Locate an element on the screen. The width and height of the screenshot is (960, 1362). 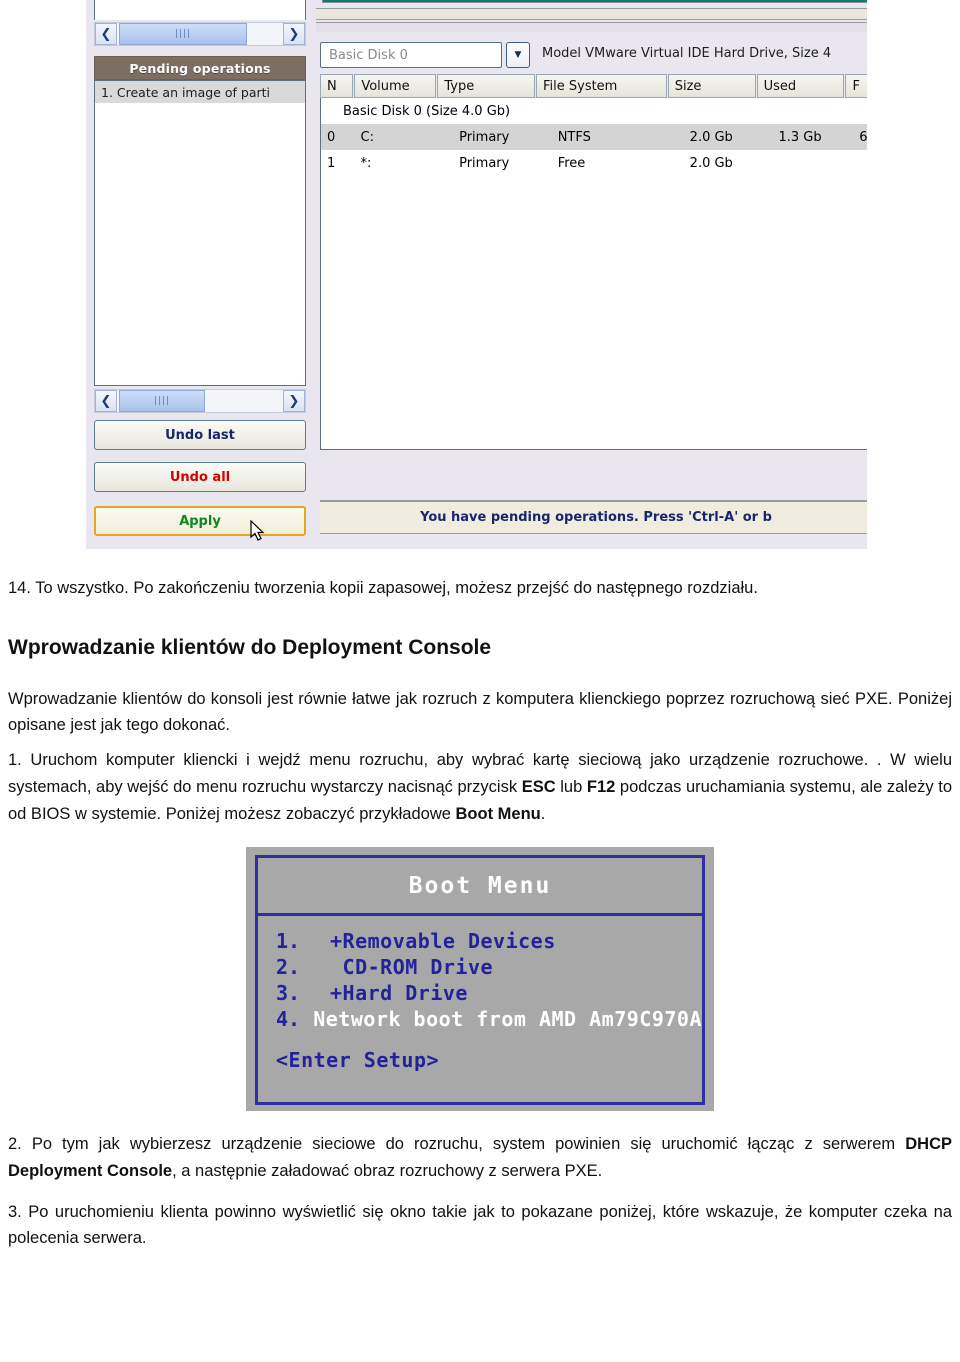
undo-last-button: Undo last is located at coordinates (200, 435).